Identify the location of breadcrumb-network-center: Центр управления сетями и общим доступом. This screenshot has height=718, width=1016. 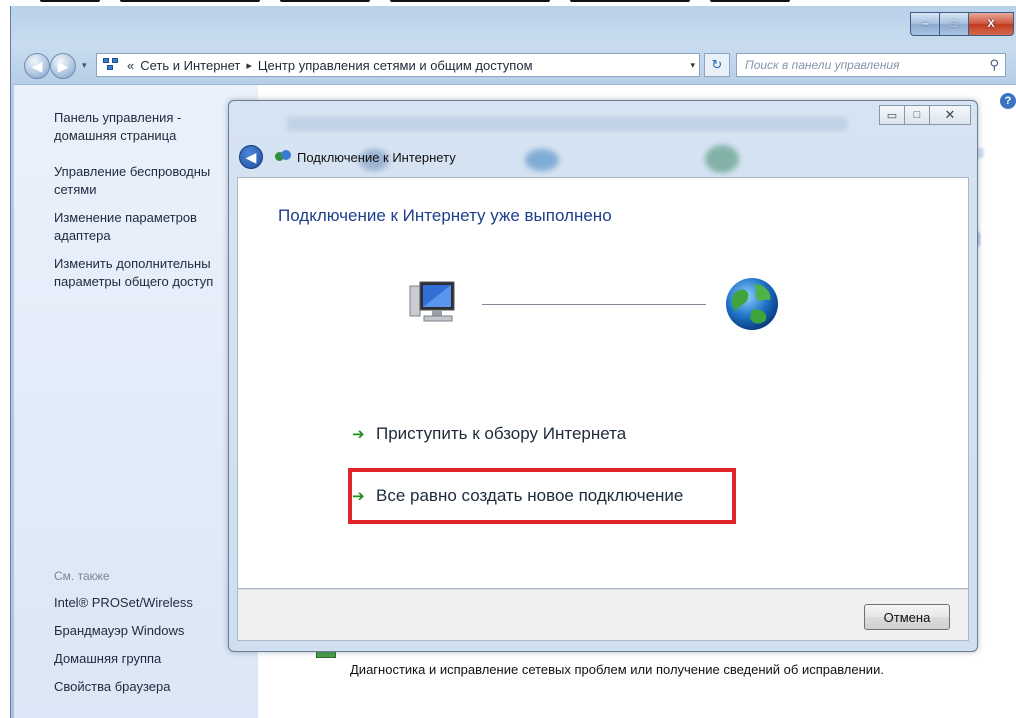
(395, 65).